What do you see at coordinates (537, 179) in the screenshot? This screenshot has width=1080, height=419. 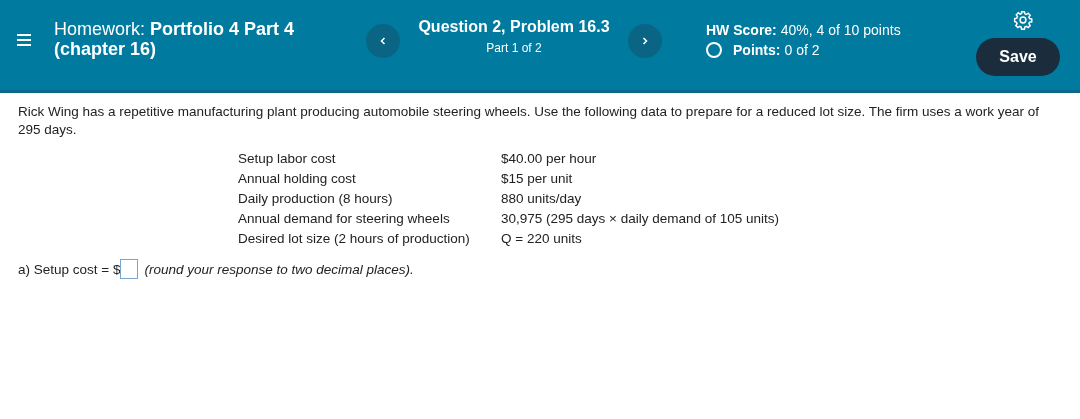 I see `data-value: $15 per unit` at bounding box center [537, 179].